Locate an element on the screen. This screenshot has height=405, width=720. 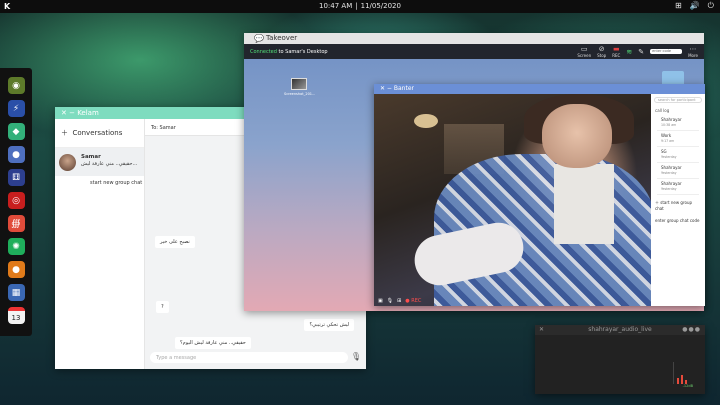
grid-icon: ⊞ is located at coordinates (399, 301).